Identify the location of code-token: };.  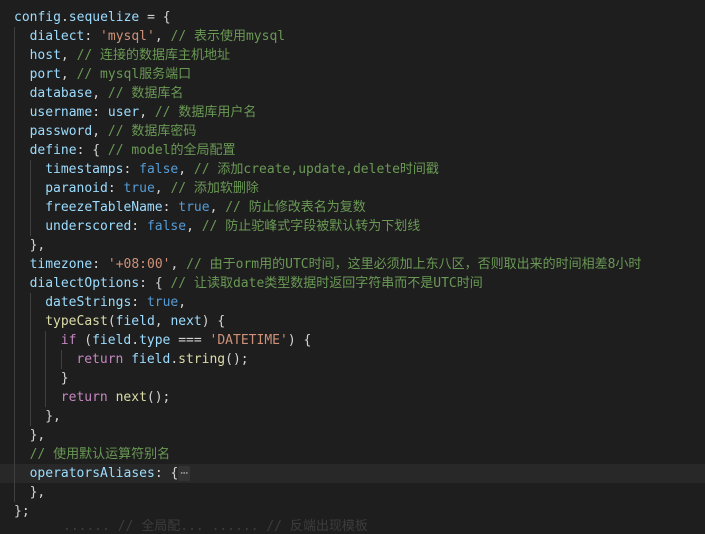
(22, 511).